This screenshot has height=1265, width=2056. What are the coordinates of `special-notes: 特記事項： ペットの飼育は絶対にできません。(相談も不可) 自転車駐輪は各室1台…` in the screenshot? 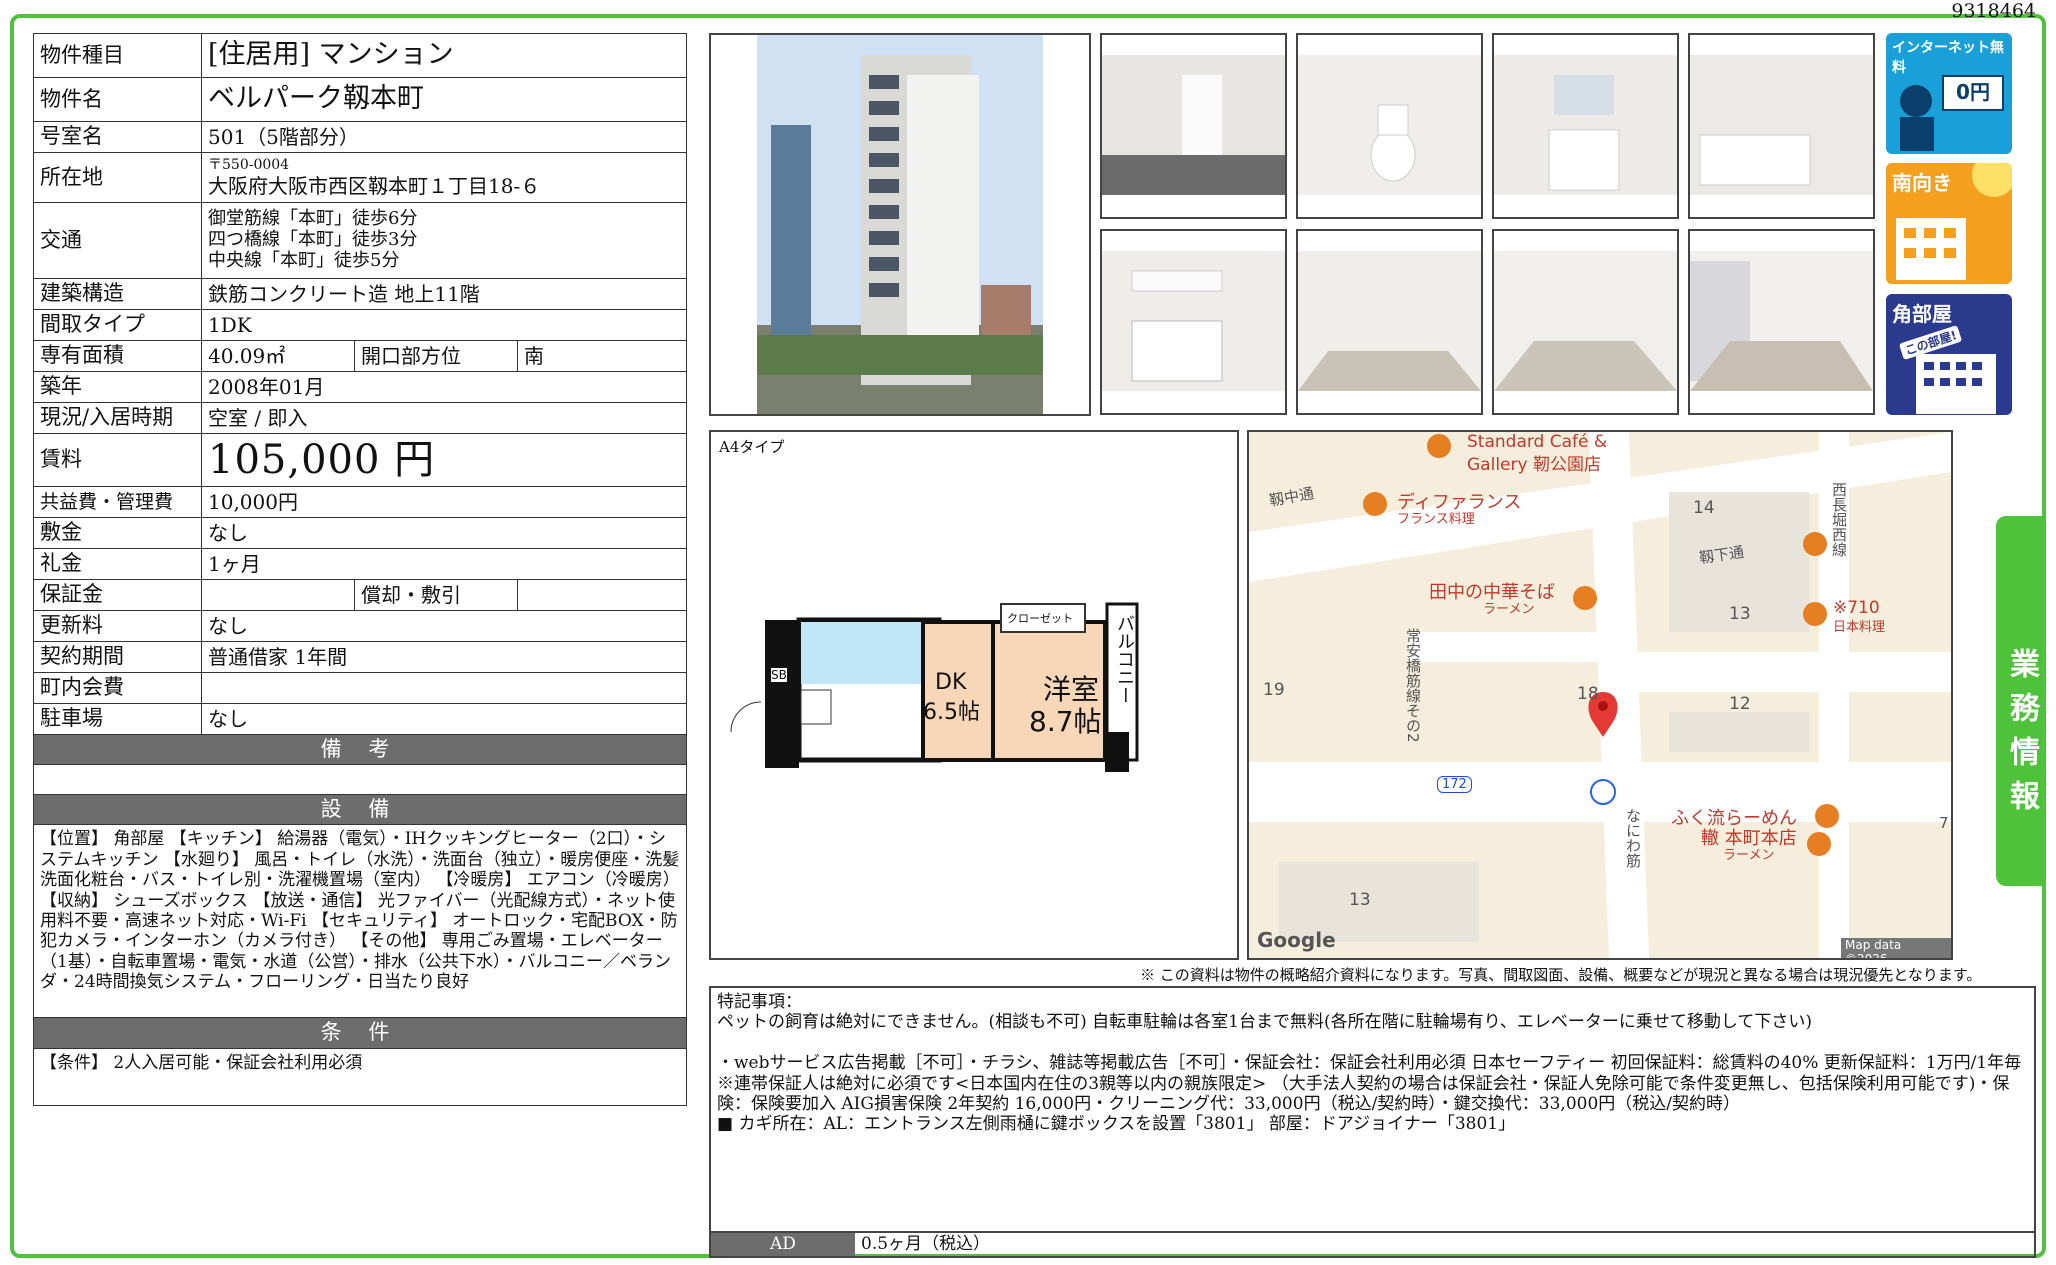 It's located at (1372, 1109).